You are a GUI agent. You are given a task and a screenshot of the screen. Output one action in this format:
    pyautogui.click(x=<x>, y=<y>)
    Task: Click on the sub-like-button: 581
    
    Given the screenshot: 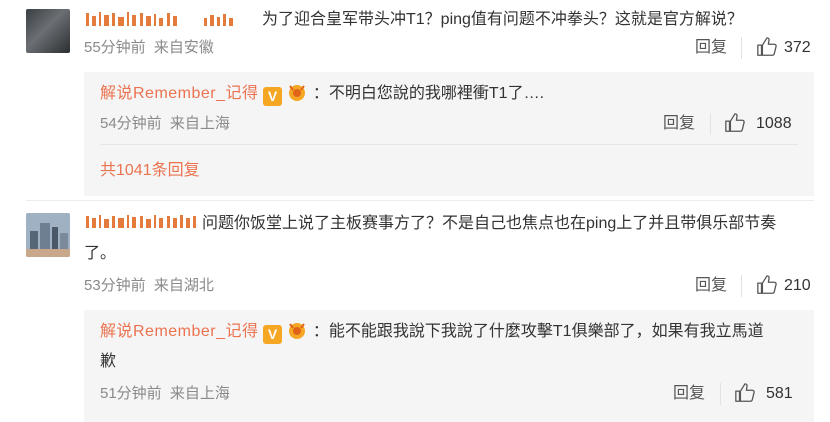 What is the action you would take?
    pyautogui.click(x=763, y=395)
    